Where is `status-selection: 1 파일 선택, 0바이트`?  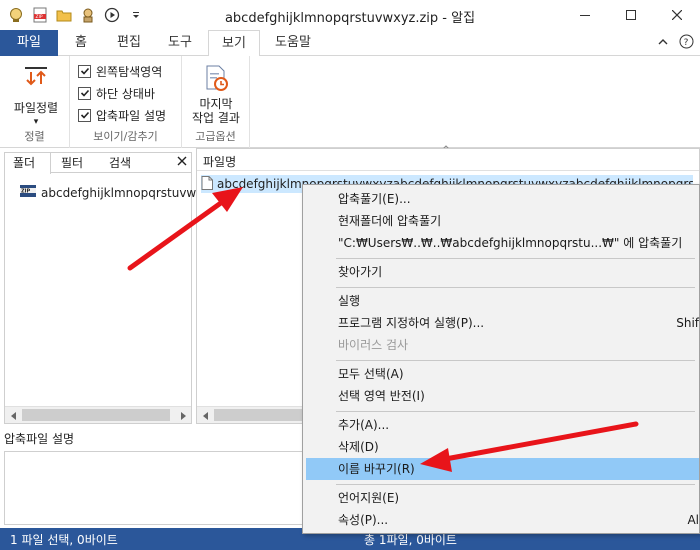 status-selection: 1 파일 선택, 0바이트 is located at coordinates (64, 540).